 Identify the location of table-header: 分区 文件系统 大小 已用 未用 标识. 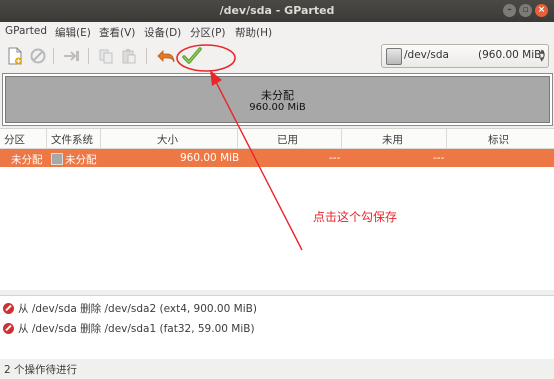
(277, 139).